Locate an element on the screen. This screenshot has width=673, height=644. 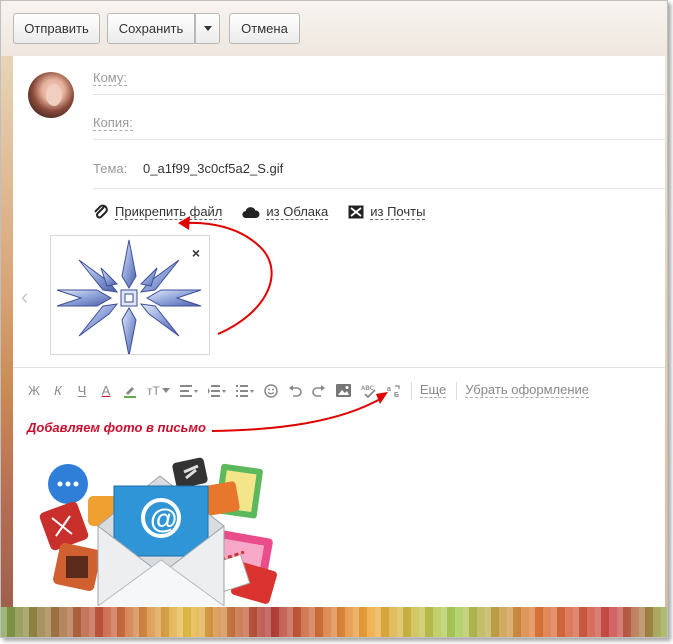
insert-image-icon is located at coordinates (343, 390).